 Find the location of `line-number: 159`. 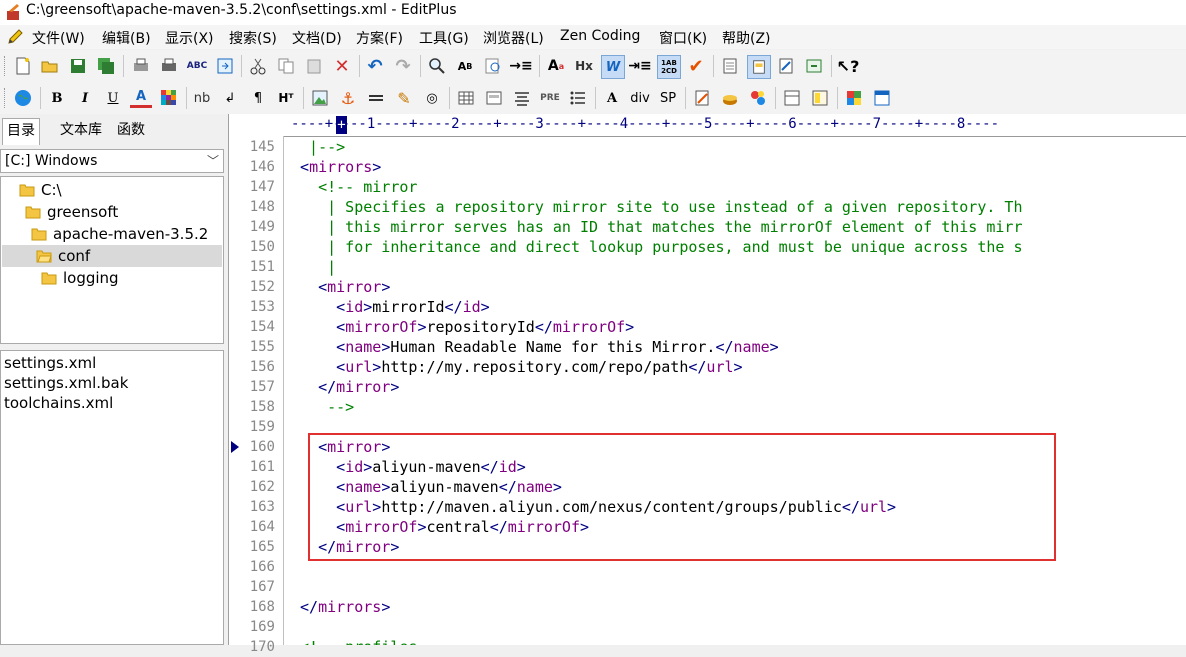

line-number: 159 is located at coordinates (262, 427).